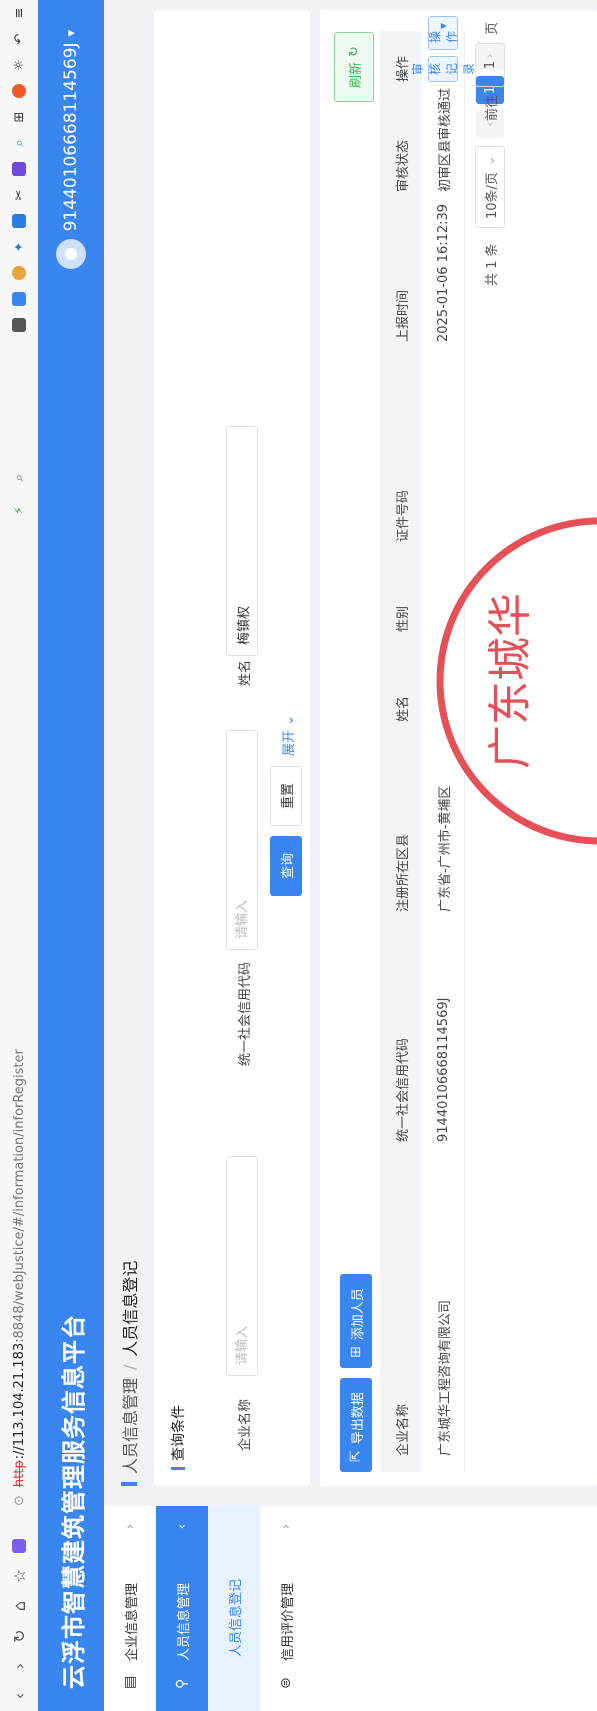 This screenshot has width=597, height=1711. I want to click on lock-icon: ⊙, so click(19, 1500).